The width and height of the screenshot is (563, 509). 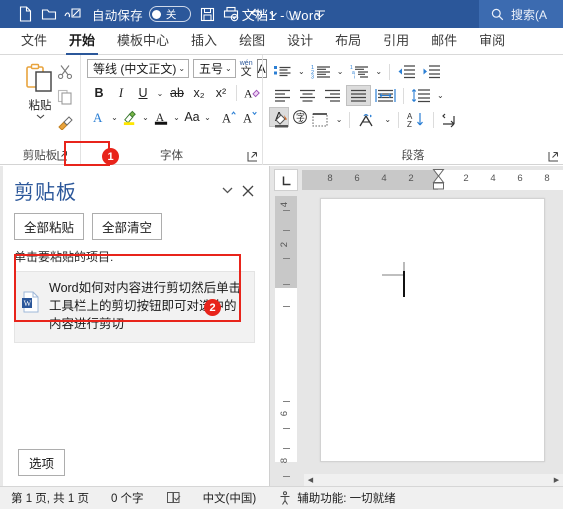 What do you see at coordinates (350, 119) in the screenshot?
I see `divider` at bounding box center [350, 119].